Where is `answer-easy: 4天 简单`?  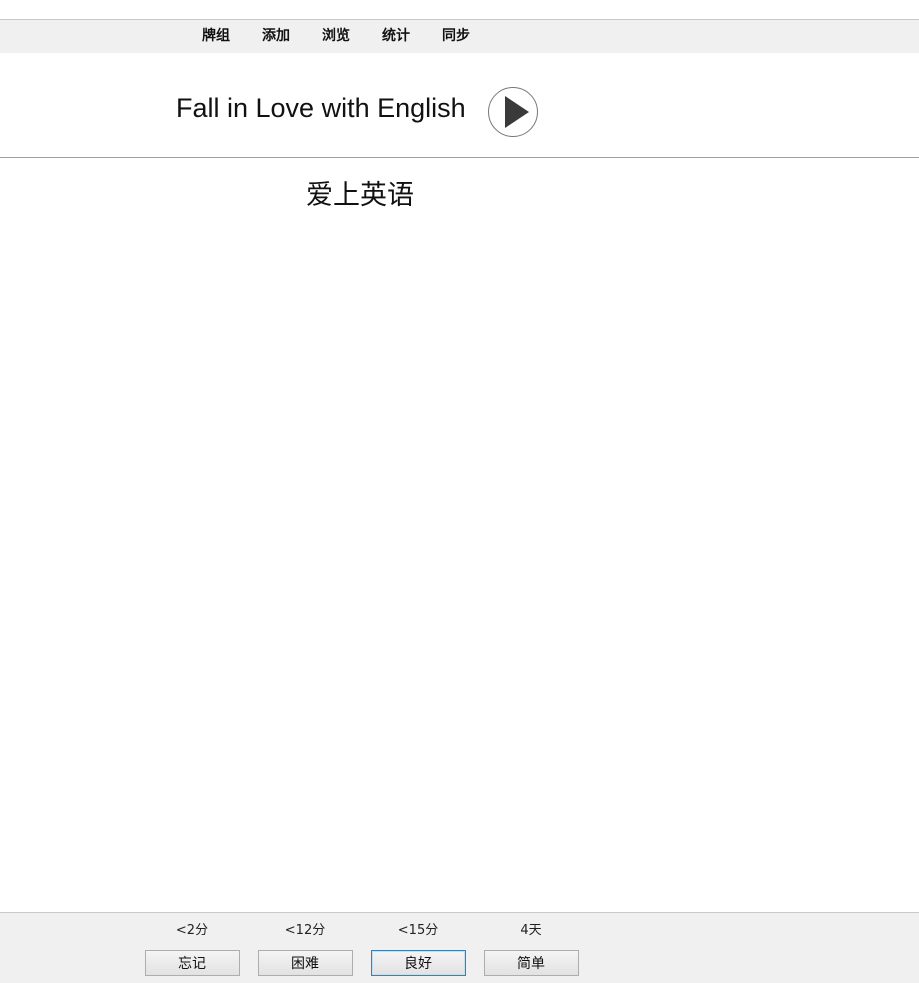 answer-easy: 4天 简单 is located at coordinates (531, 944).